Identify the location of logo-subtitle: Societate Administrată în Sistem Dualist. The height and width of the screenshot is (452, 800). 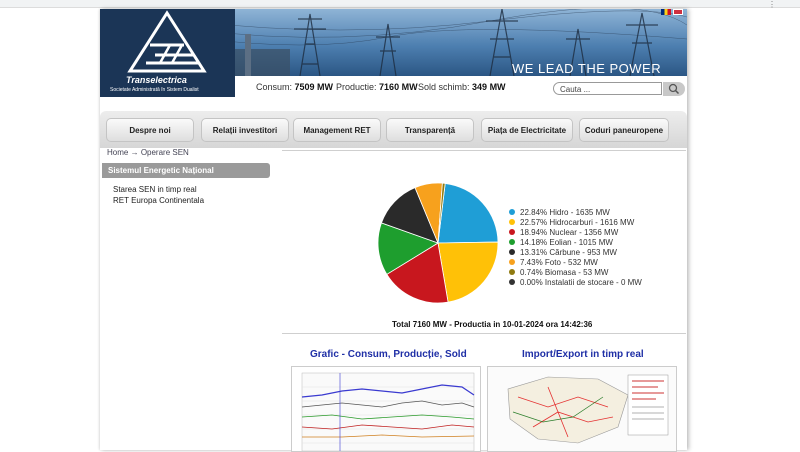
(154, 90).